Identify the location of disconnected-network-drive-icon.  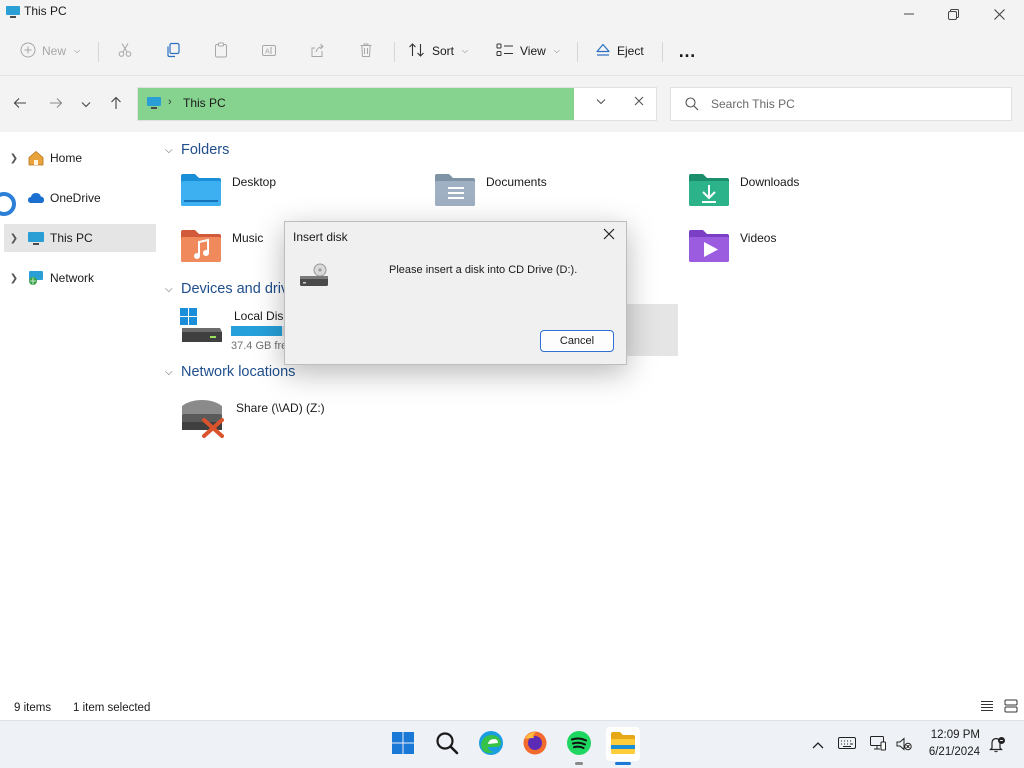
(203, 419).